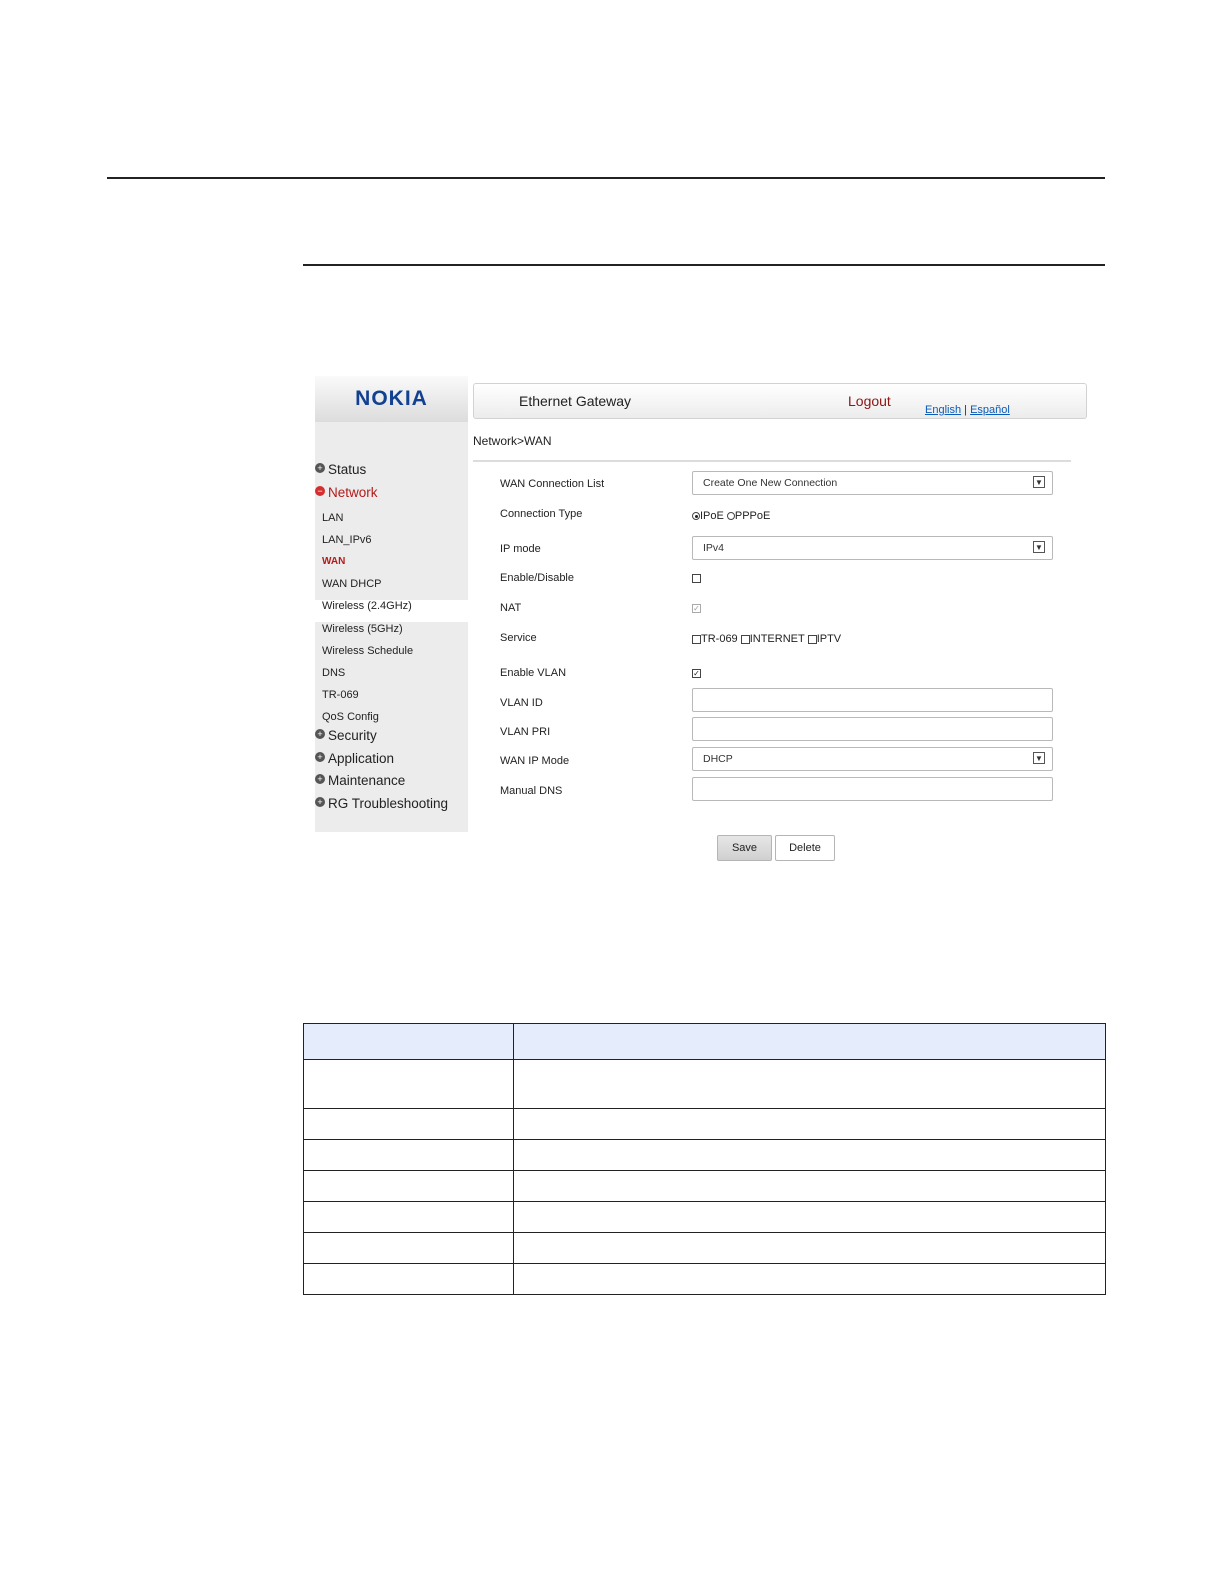  Describe the element at coordinates (696, 673) in the screenshot. I see `enable-vlan-checkbox` at that location.